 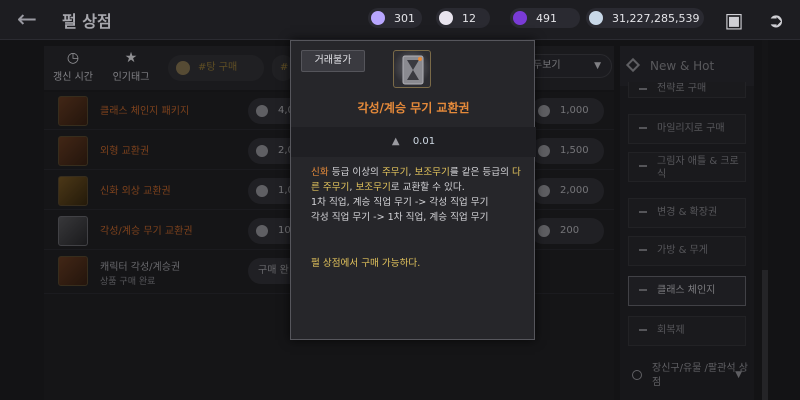 I want to click on item-title: 각성/계승 무기 교환권, so click(x=413, y=108).